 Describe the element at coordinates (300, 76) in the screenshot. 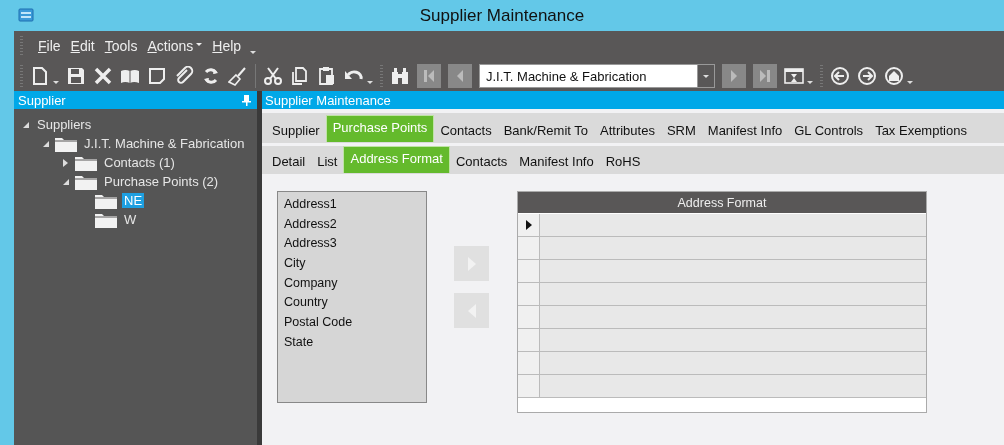

I see `copy-icon` at that location.